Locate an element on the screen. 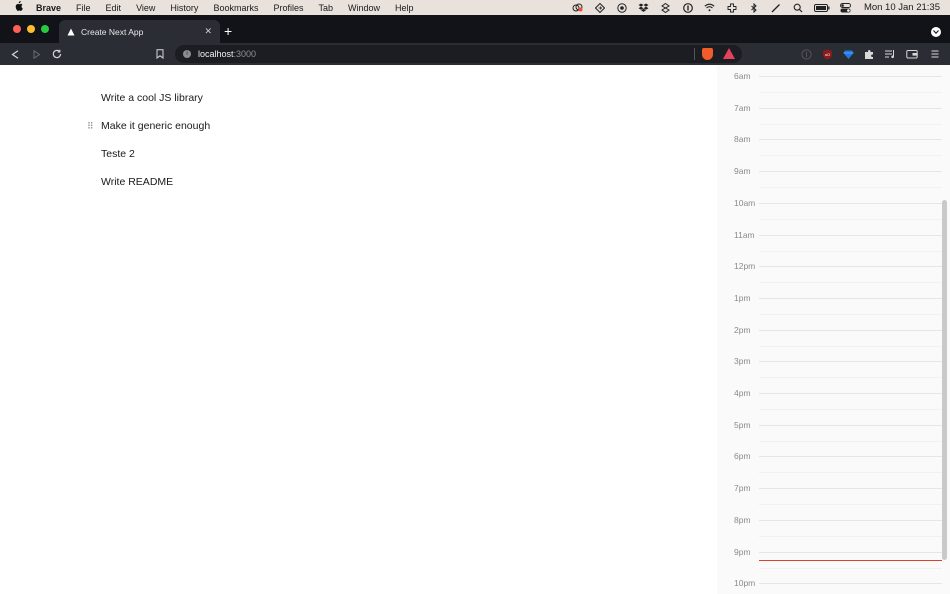 The width and height of the screenshot is (950, 594). todo-item: Write README is located at coordinates (137, 182).